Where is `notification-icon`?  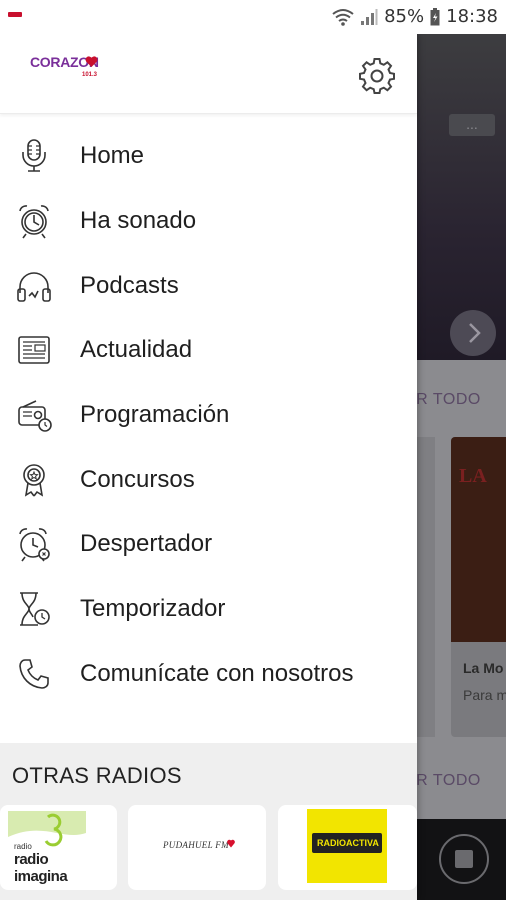
notification-icon is located at coordinates (15, 14).